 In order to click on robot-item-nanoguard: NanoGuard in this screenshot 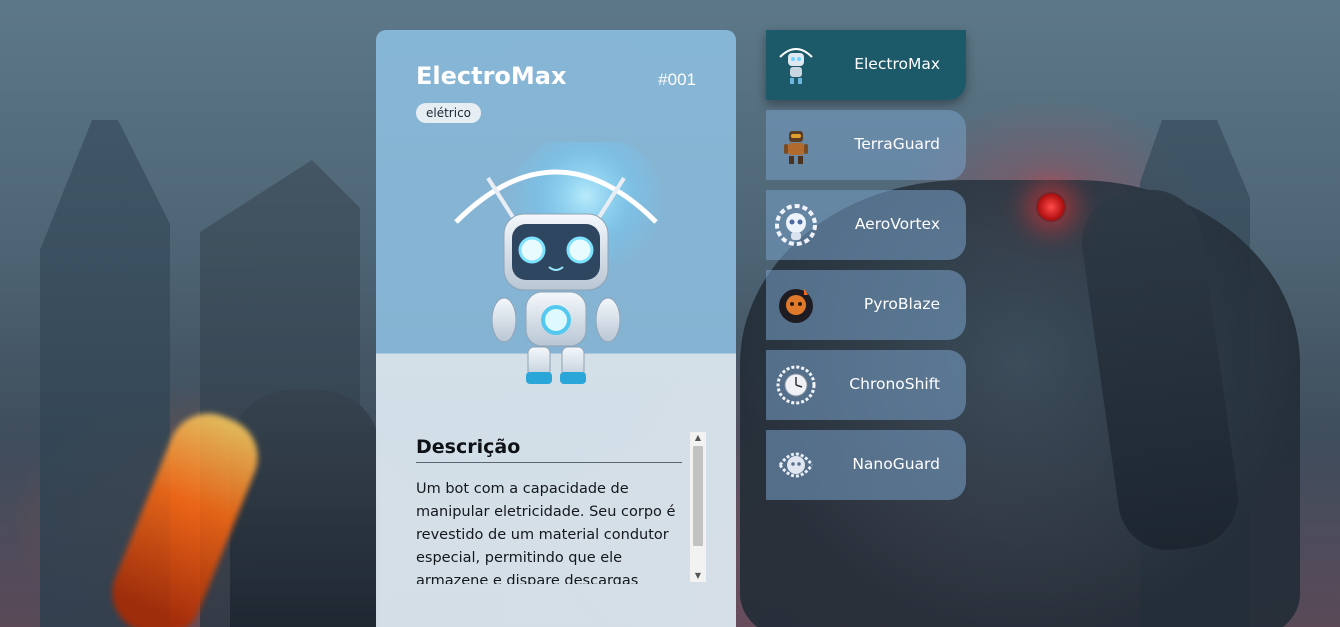, I will do `click(866, 465)`.